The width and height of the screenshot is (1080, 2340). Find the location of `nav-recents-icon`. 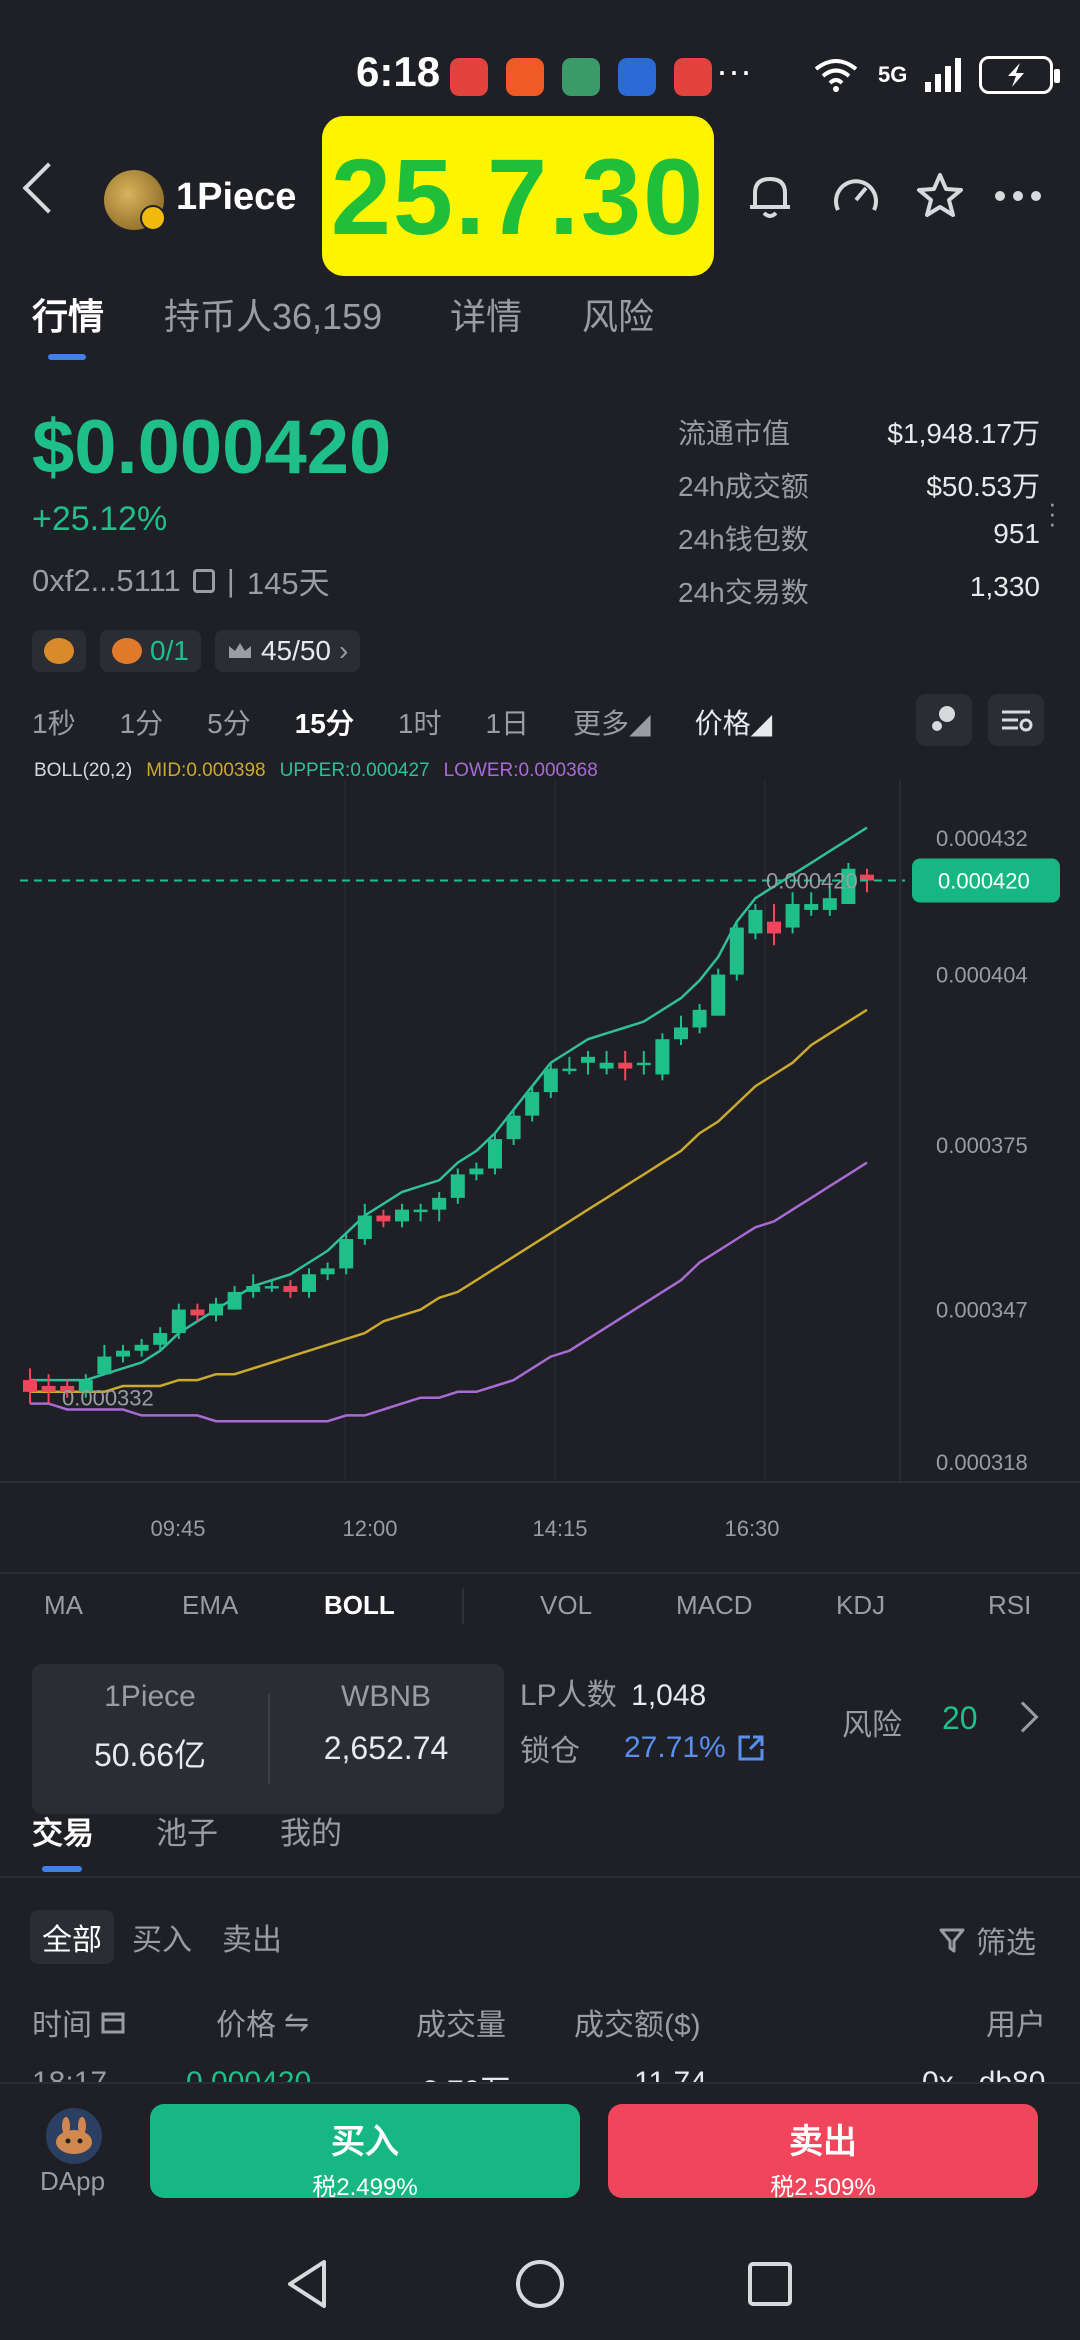

nav-recents-icon is located at coordinates (770, 2284).